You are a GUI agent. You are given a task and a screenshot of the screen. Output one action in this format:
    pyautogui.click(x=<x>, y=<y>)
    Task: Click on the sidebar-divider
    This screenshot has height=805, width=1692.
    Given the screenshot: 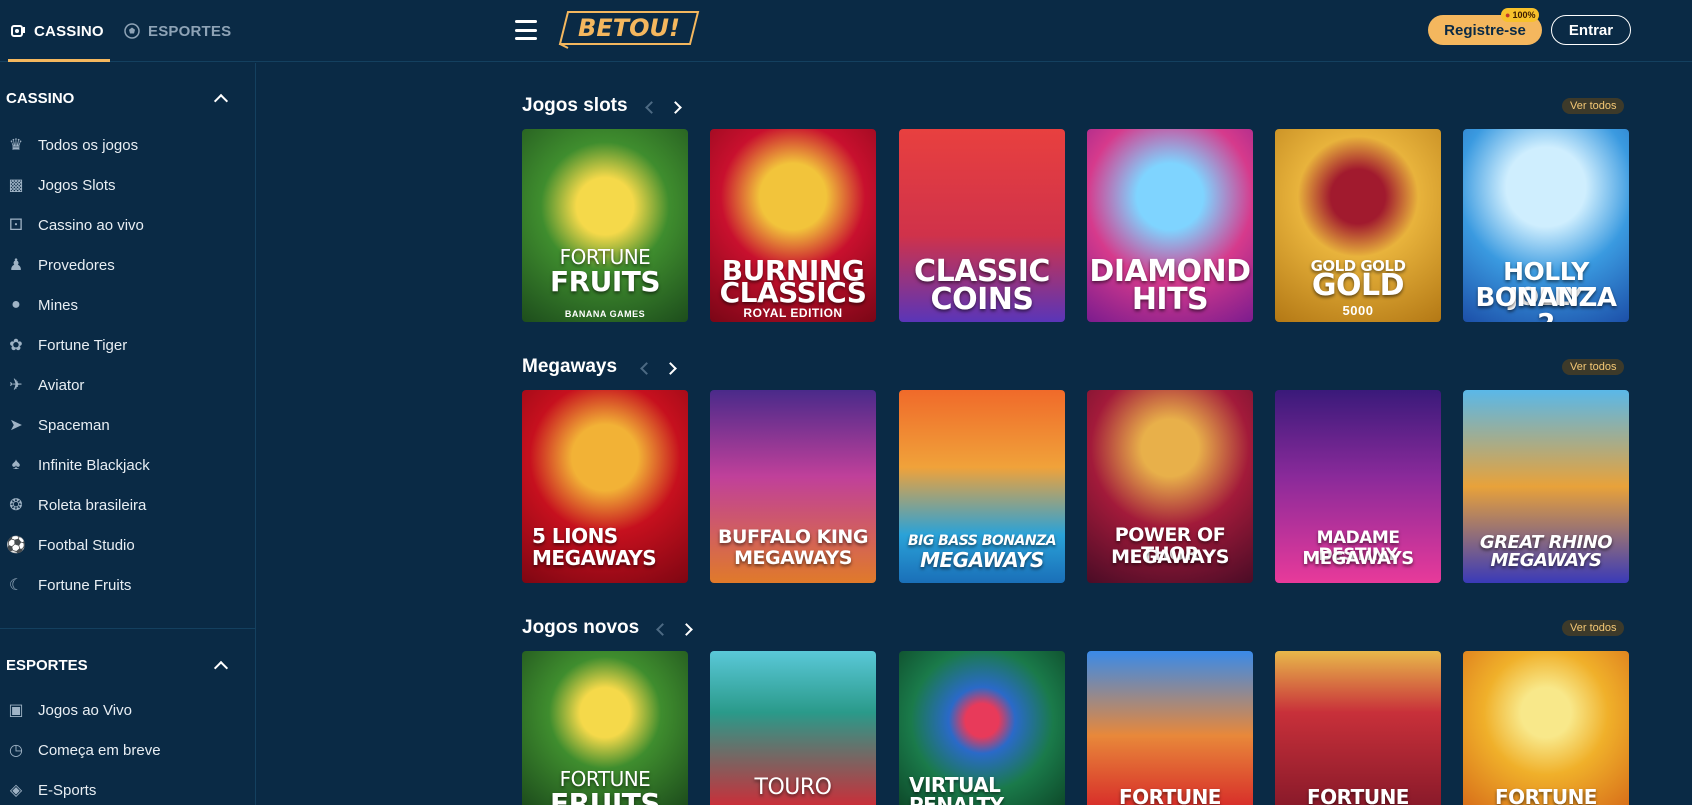 What is the action you would take?
    pyautogui.click(x=127, y=628)
    